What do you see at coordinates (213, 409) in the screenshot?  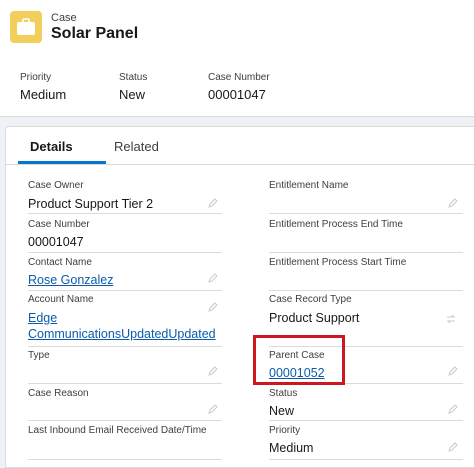 I see `edit-case-reason-icon` at bounding box center [213, 409].